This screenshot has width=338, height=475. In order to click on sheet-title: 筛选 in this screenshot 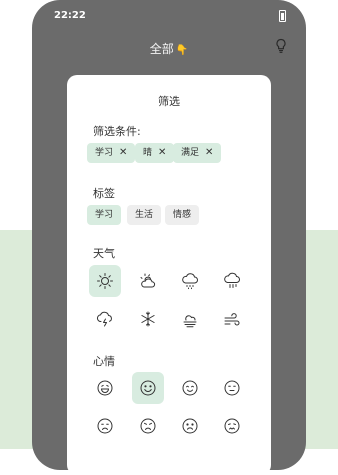, I will do `click(169, 101)`.